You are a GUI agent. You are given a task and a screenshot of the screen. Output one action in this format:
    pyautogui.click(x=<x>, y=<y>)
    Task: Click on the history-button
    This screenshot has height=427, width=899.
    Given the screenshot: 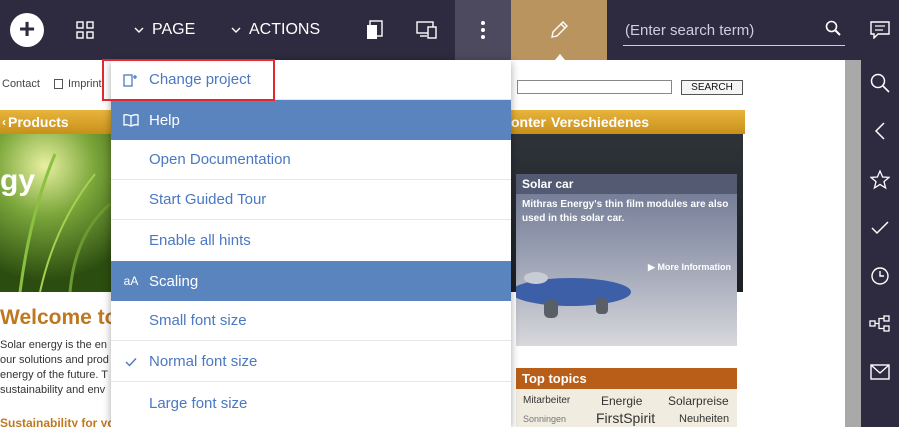 What is the action you would take?
    pyautogui.click(x=880, y=276)
    